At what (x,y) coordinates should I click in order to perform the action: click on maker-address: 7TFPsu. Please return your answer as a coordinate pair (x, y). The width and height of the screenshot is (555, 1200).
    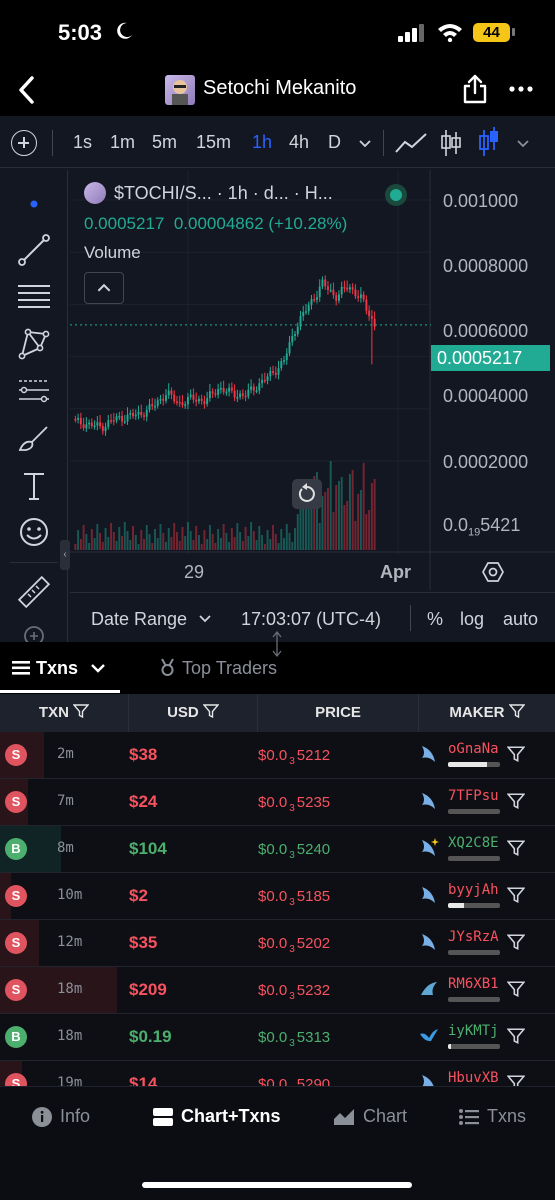
    Looking at the image, I should click on (473, 796).